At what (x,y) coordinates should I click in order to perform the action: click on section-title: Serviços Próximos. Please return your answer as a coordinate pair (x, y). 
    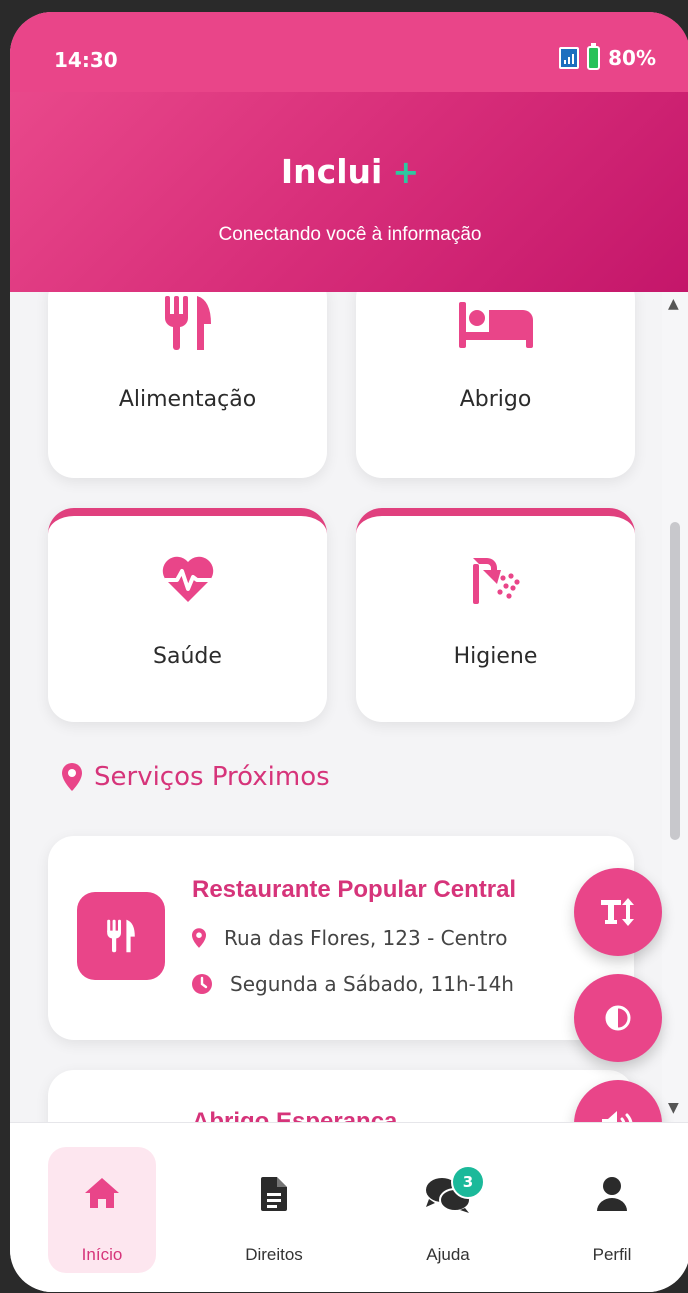
    Looking at the image, I should click on (212, 777).